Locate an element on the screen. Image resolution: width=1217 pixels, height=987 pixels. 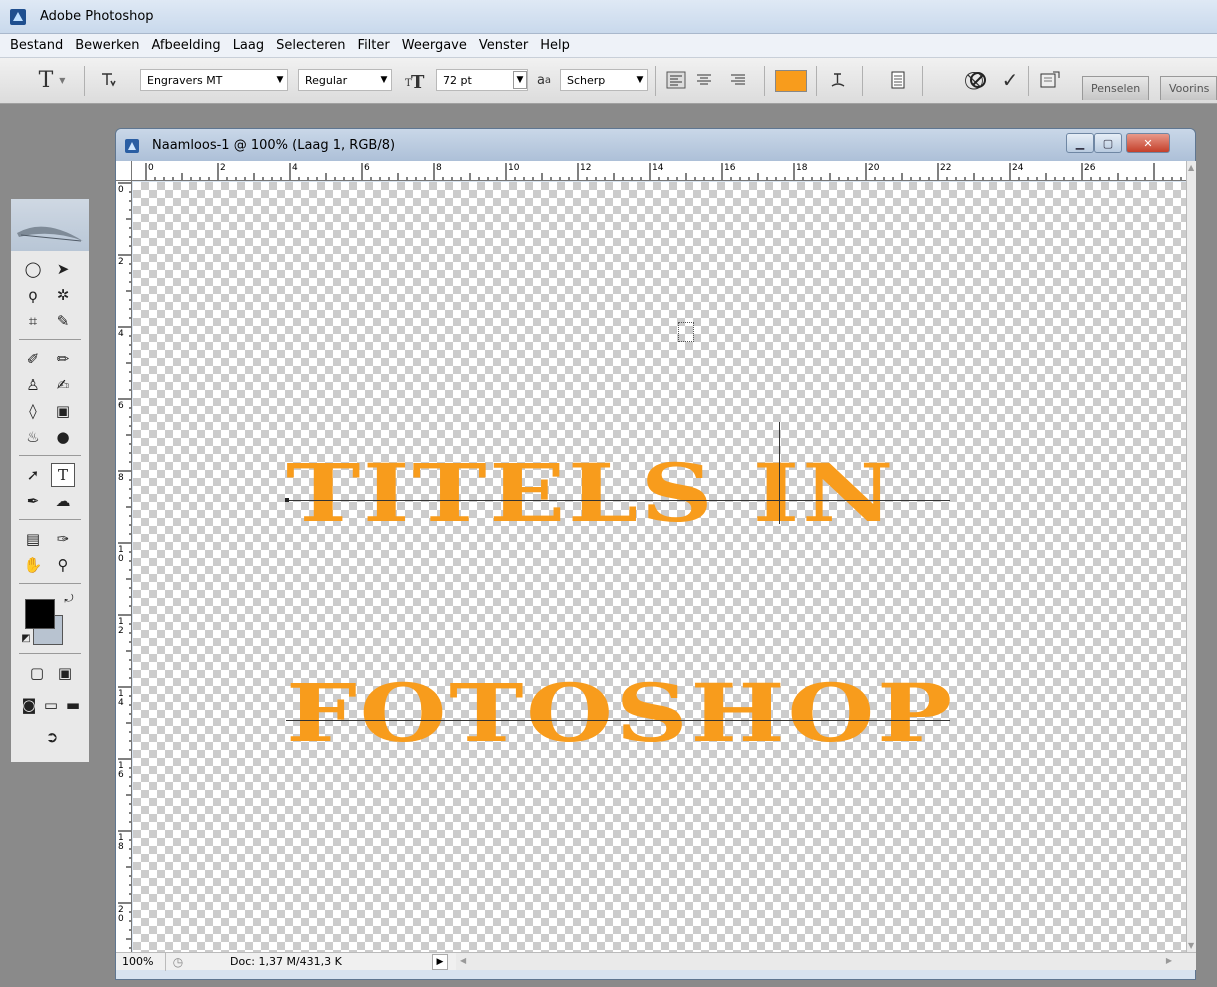
scroll-left-icon: ◀ is located at coordinates (463, 960).